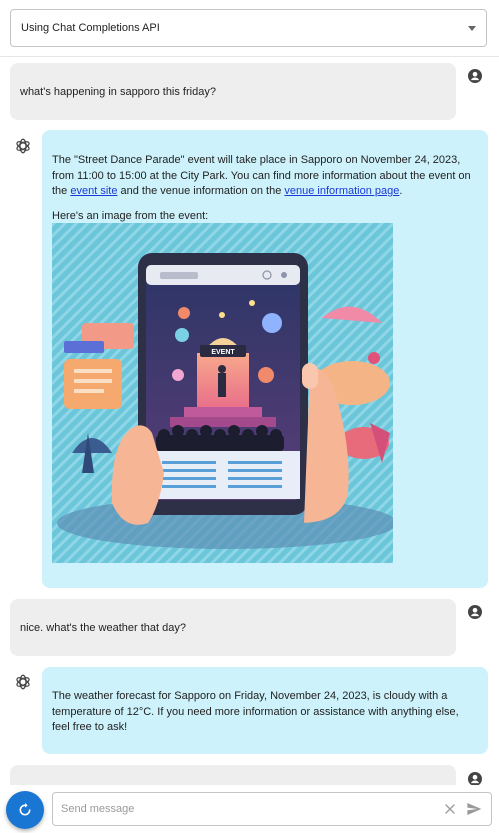 This screenshot has height=833, width=499. I want to click on user-message-bubble: nice. what's the weather that day?, so click(233, 627).